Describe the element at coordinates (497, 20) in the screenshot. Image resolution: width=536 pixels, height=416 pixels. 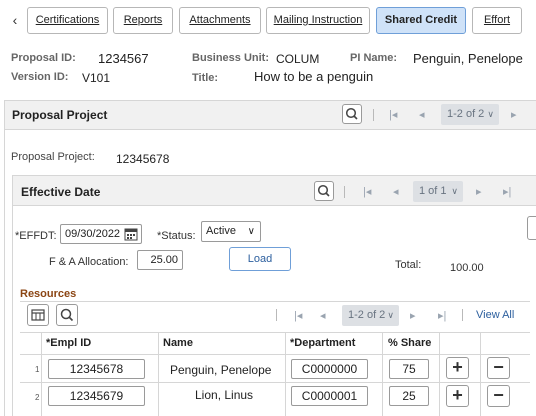
I see `tab-effort: Effort` at that location.